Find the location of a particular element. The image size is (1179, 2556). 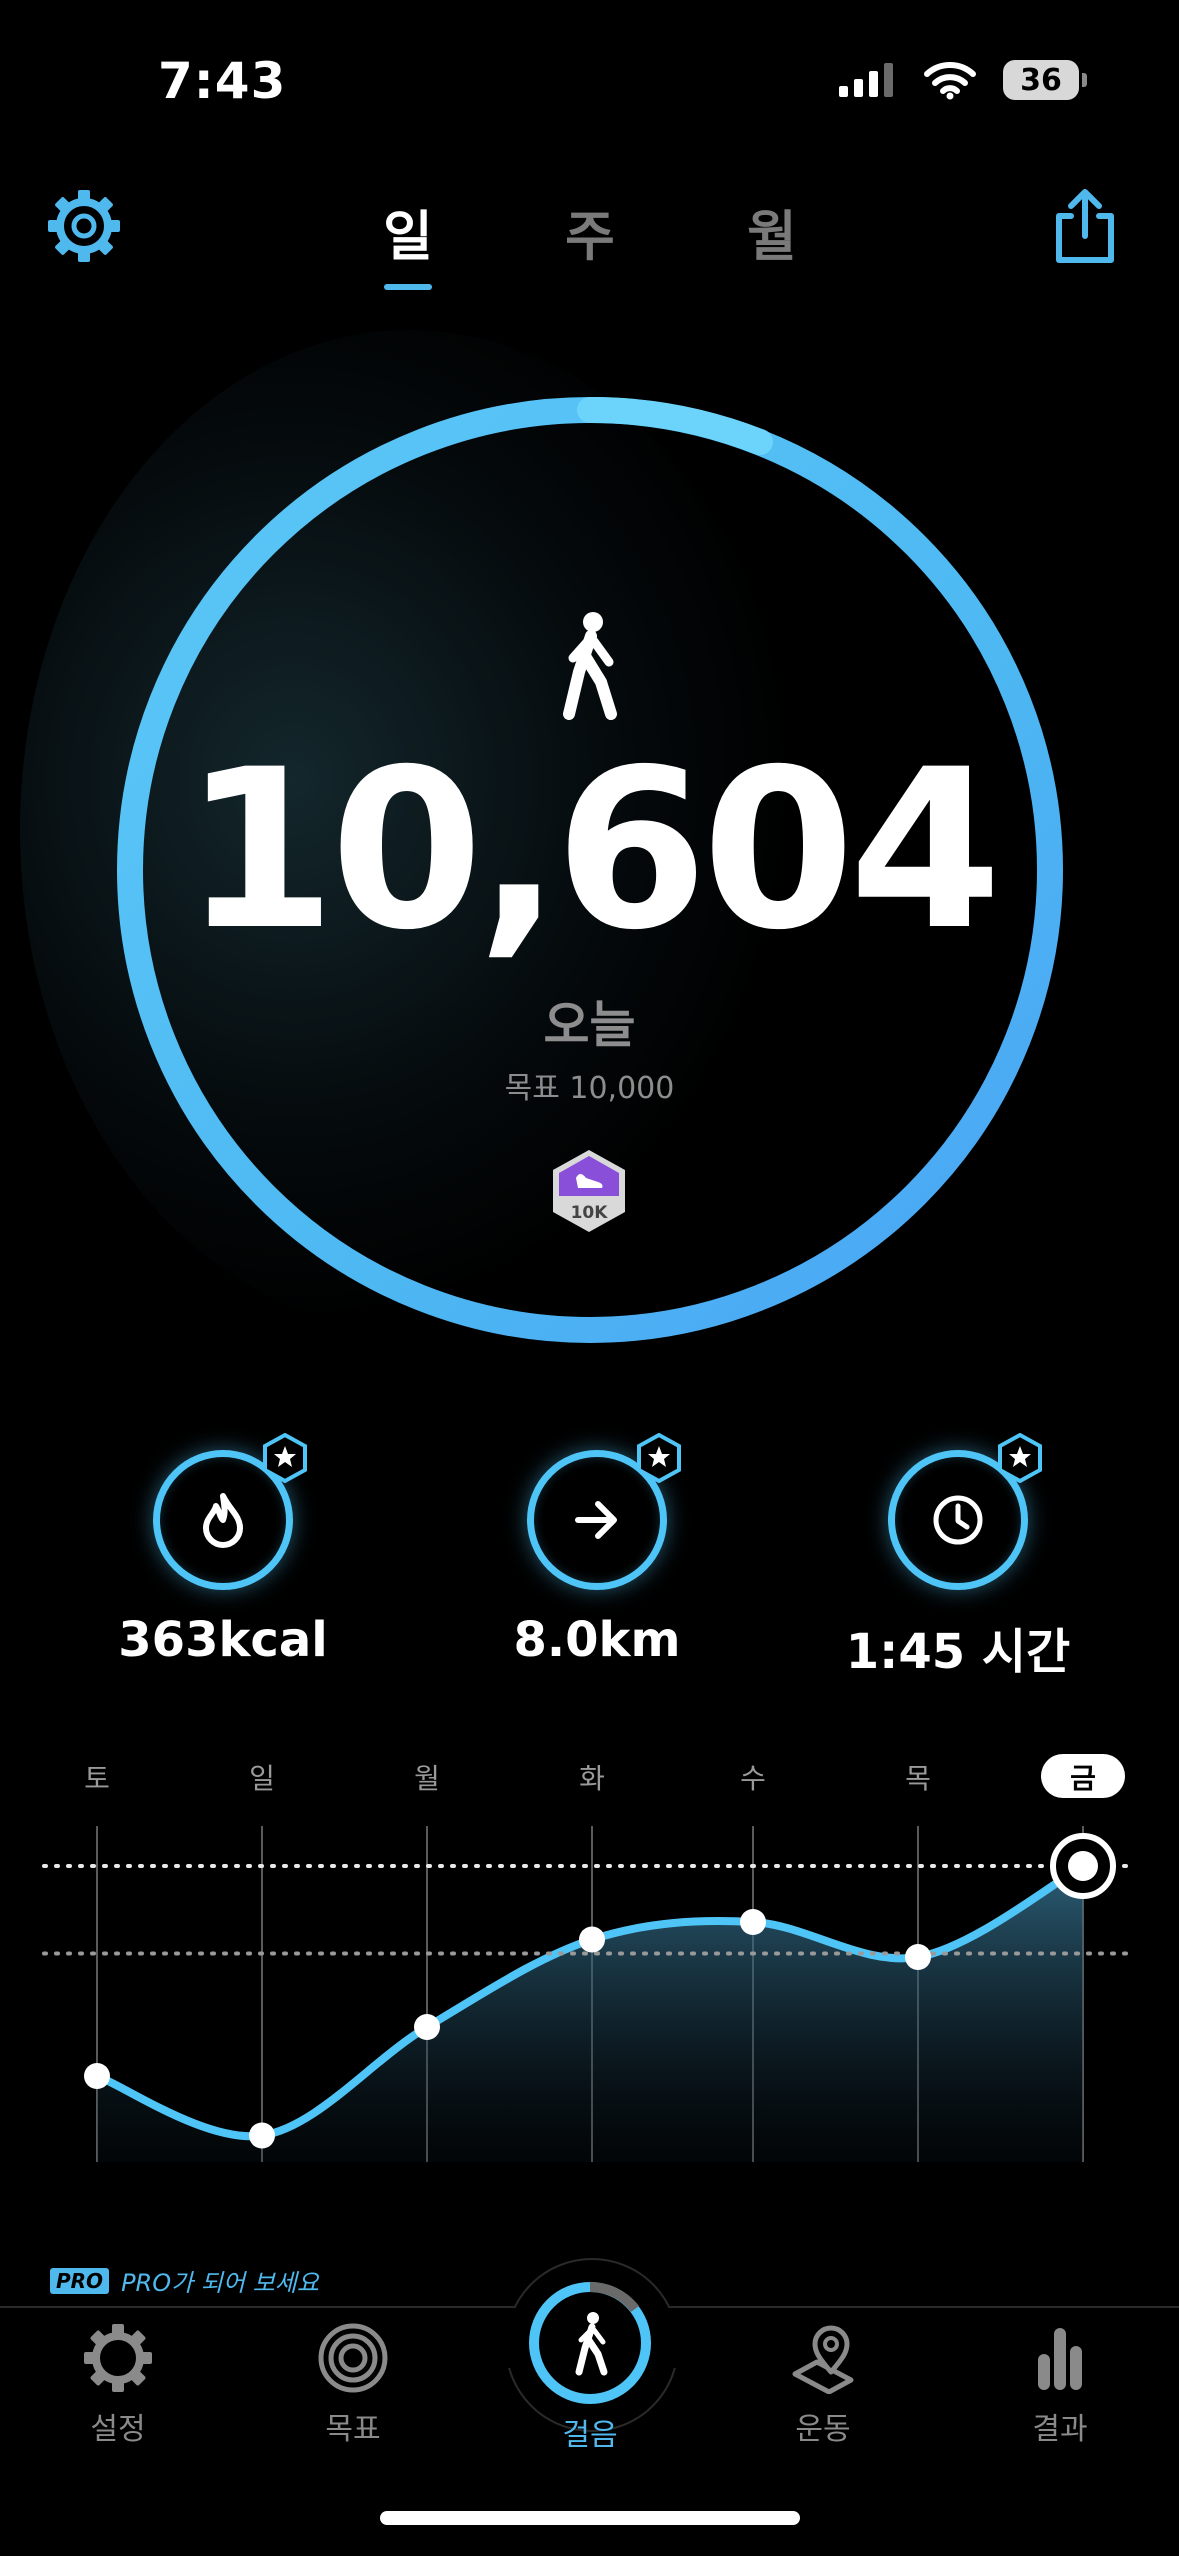

nav-item-goal: 목표 is located at coordinates (353, 2385).